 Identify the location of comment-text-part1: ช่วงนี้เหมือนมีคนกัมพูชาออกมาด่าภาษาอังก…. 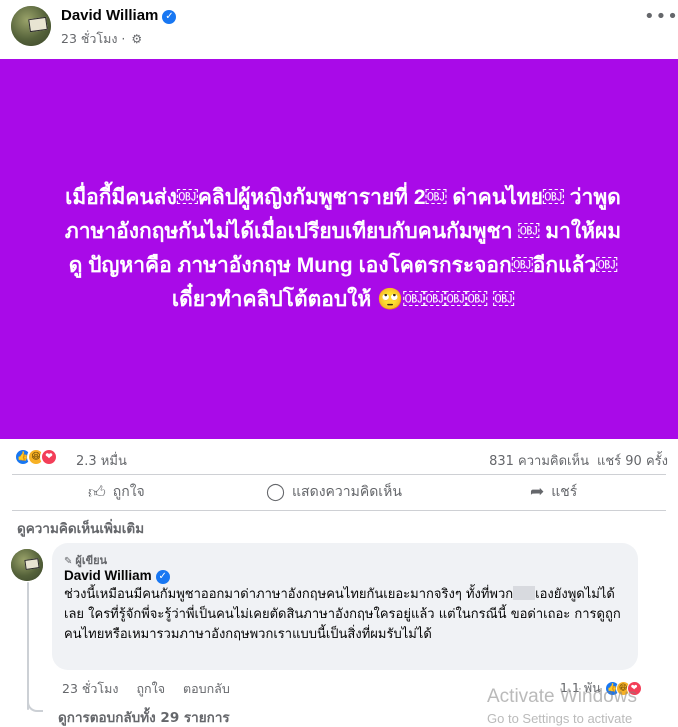
(289, 594).